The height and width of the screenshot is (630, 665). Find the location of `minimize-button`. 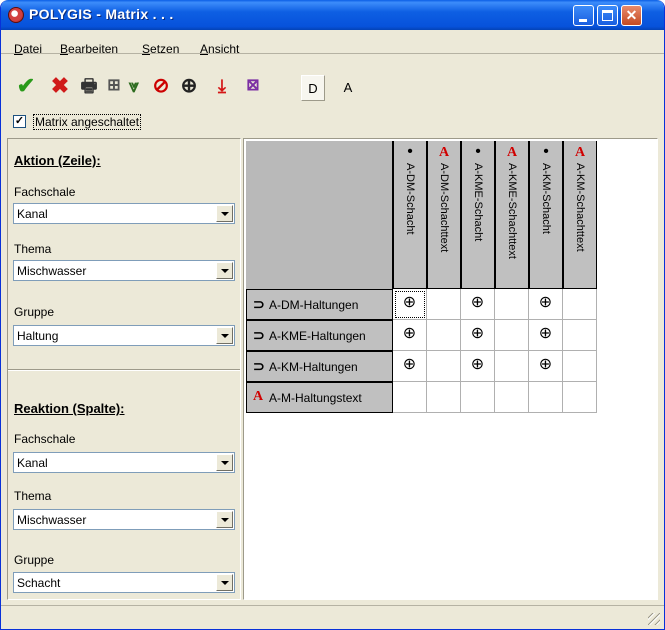

minimize-button is located at coordinates (583, 15).